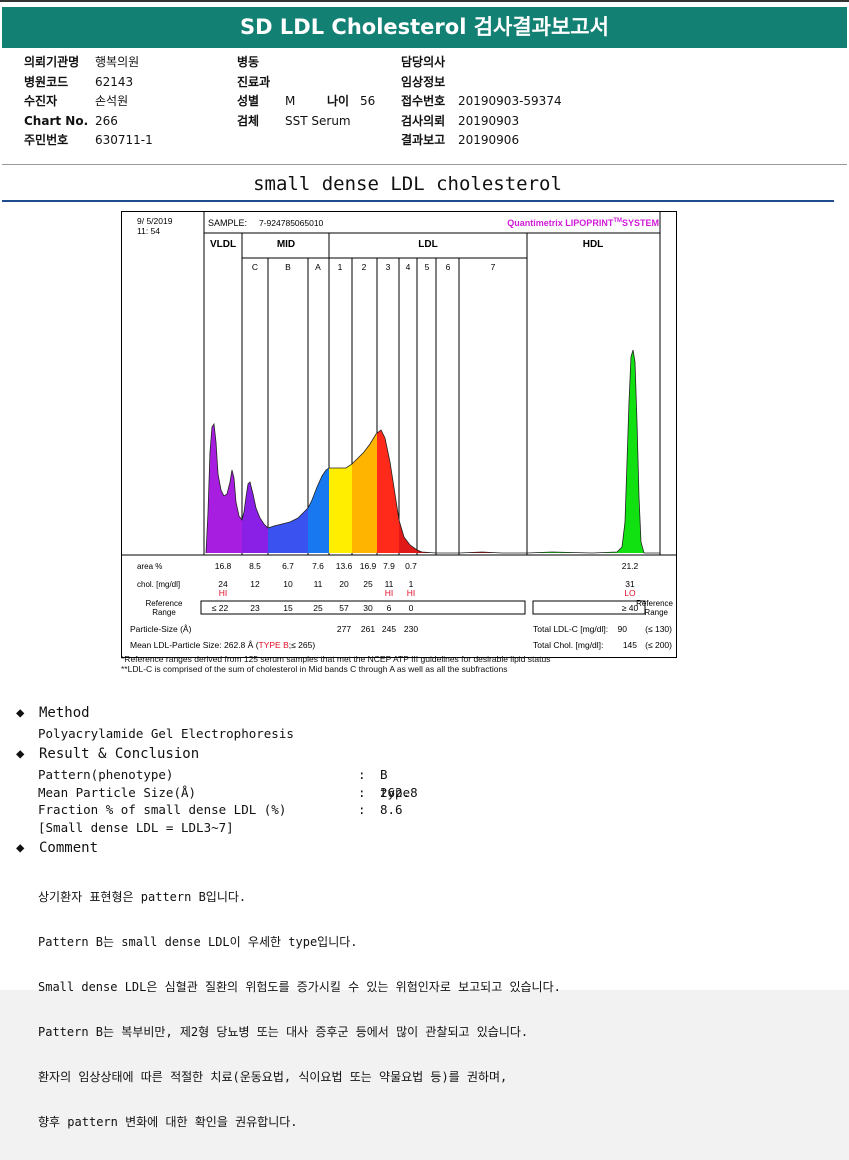 The height and width of the screenshot is (1160, 849). Describe the element at coordinates (255, 566) in the screenshot. I see `area-value: 8.5` at that location.